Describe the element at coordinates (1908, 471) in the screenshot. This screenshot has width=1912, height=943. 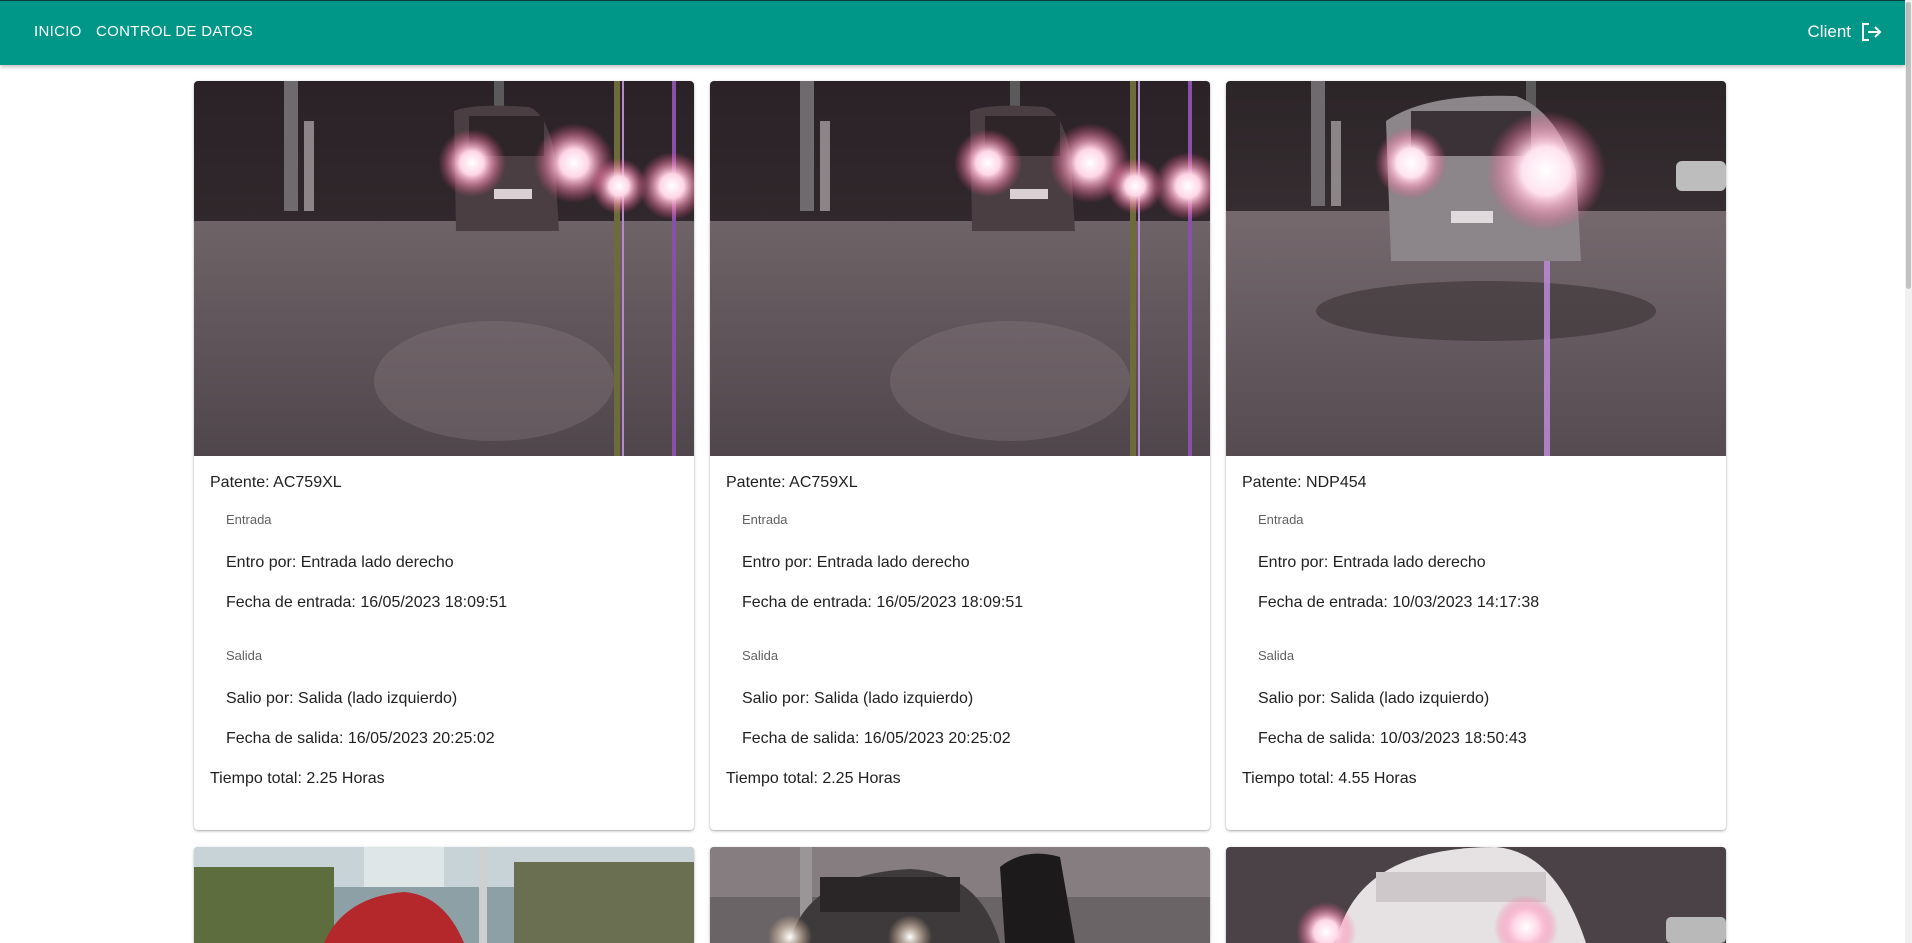
I see `page-scrollbar` at that location.